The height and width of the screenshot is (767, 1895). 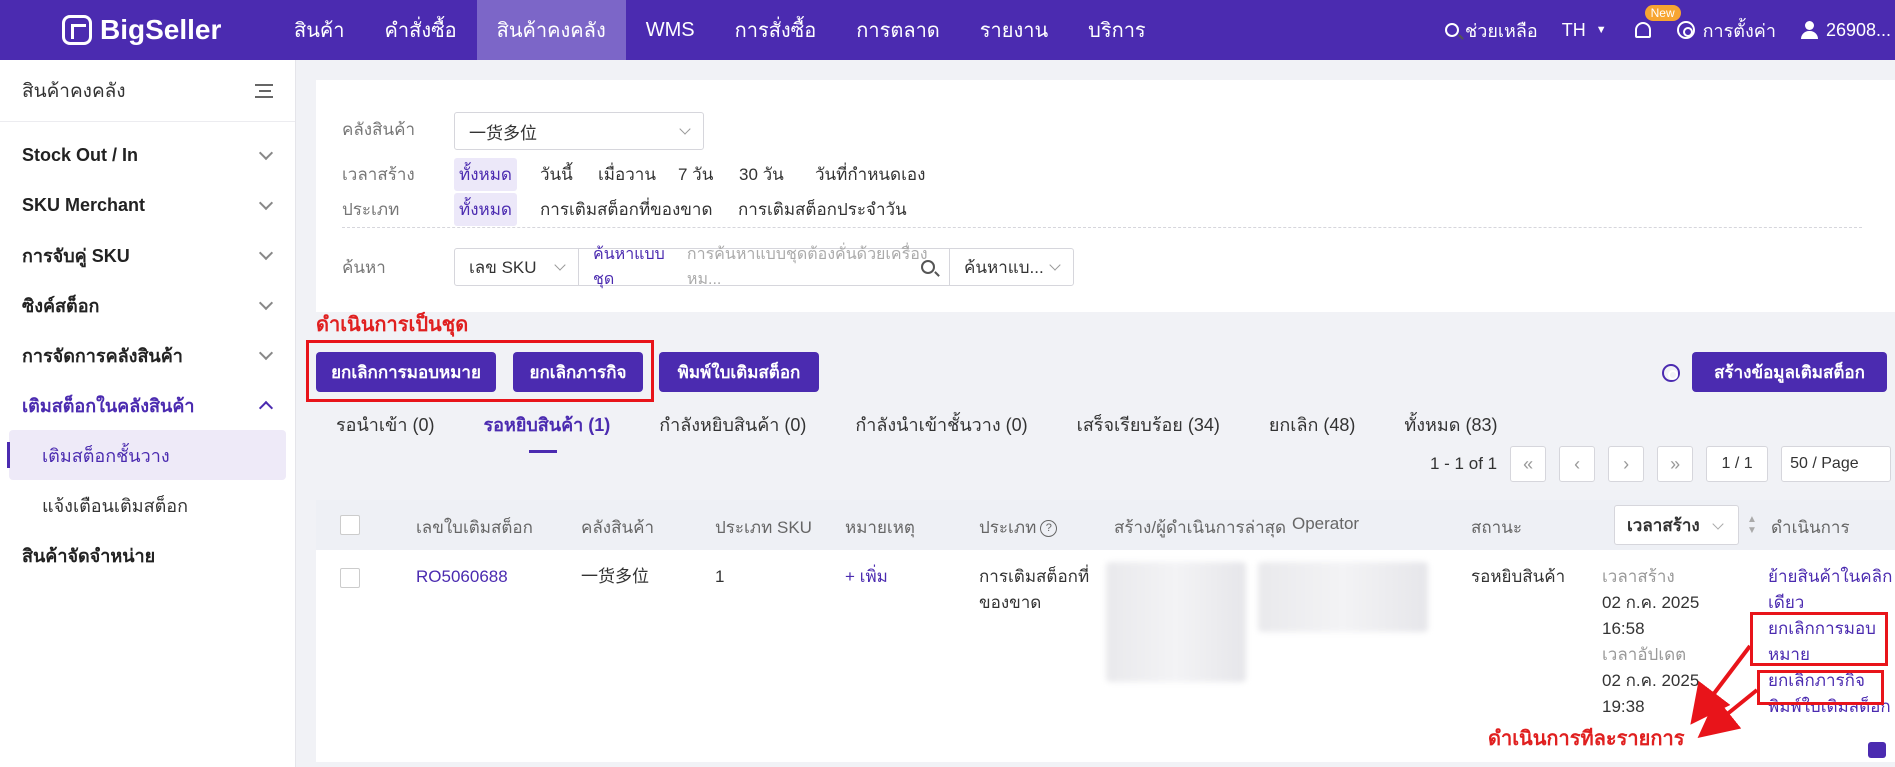 What do you see at coordinates (1728, 713) in the screenshot?
I see `arrow-to-cancel-task` at bounding box center [1728, 713].